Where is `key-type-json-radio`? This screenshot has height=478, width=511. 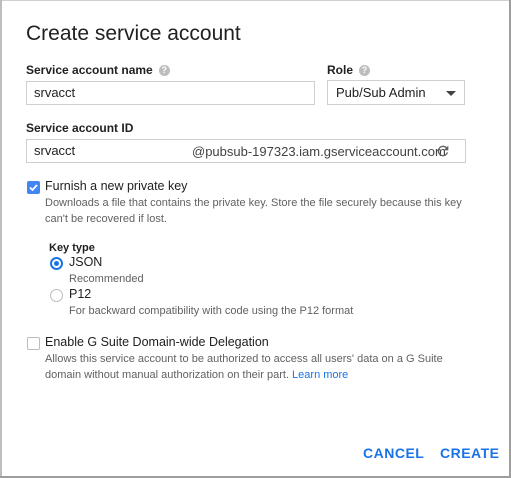 key-type-json-radio is located at coordinates (56, 263).